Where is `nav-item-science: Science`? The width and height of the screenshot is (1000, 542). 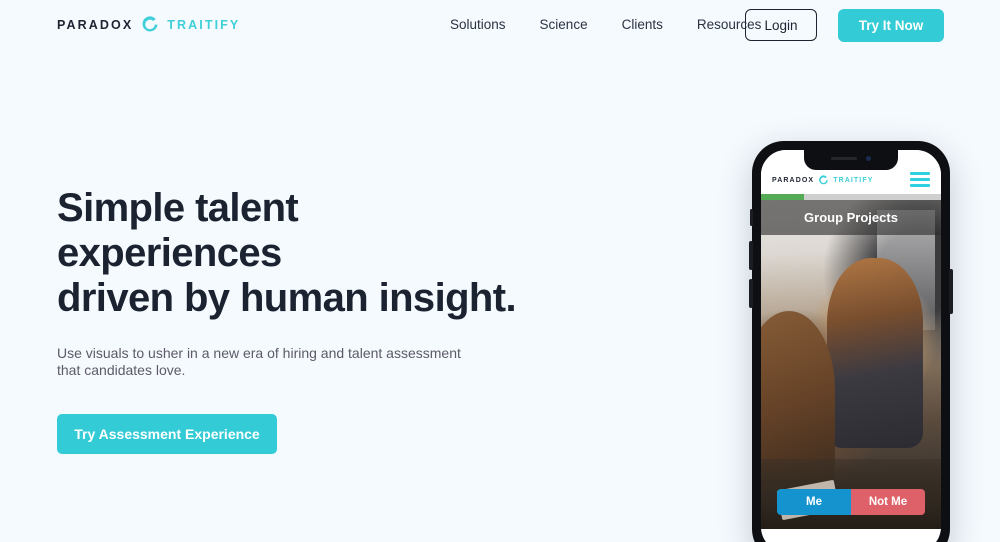
nav-item-science: Science is located at coordinates (564, 24).